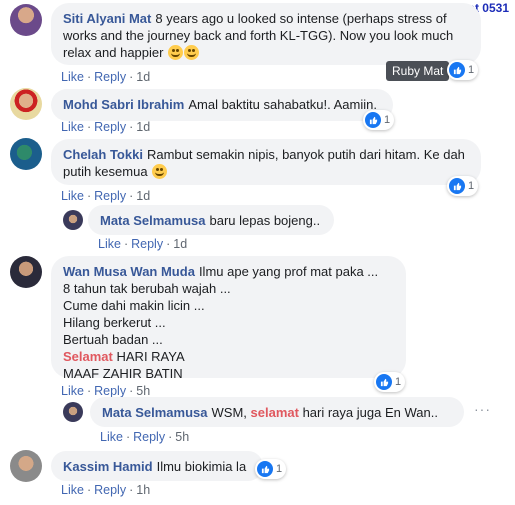  I want to click on comment-text: Ilmu biokimia la, so click(201, 466).